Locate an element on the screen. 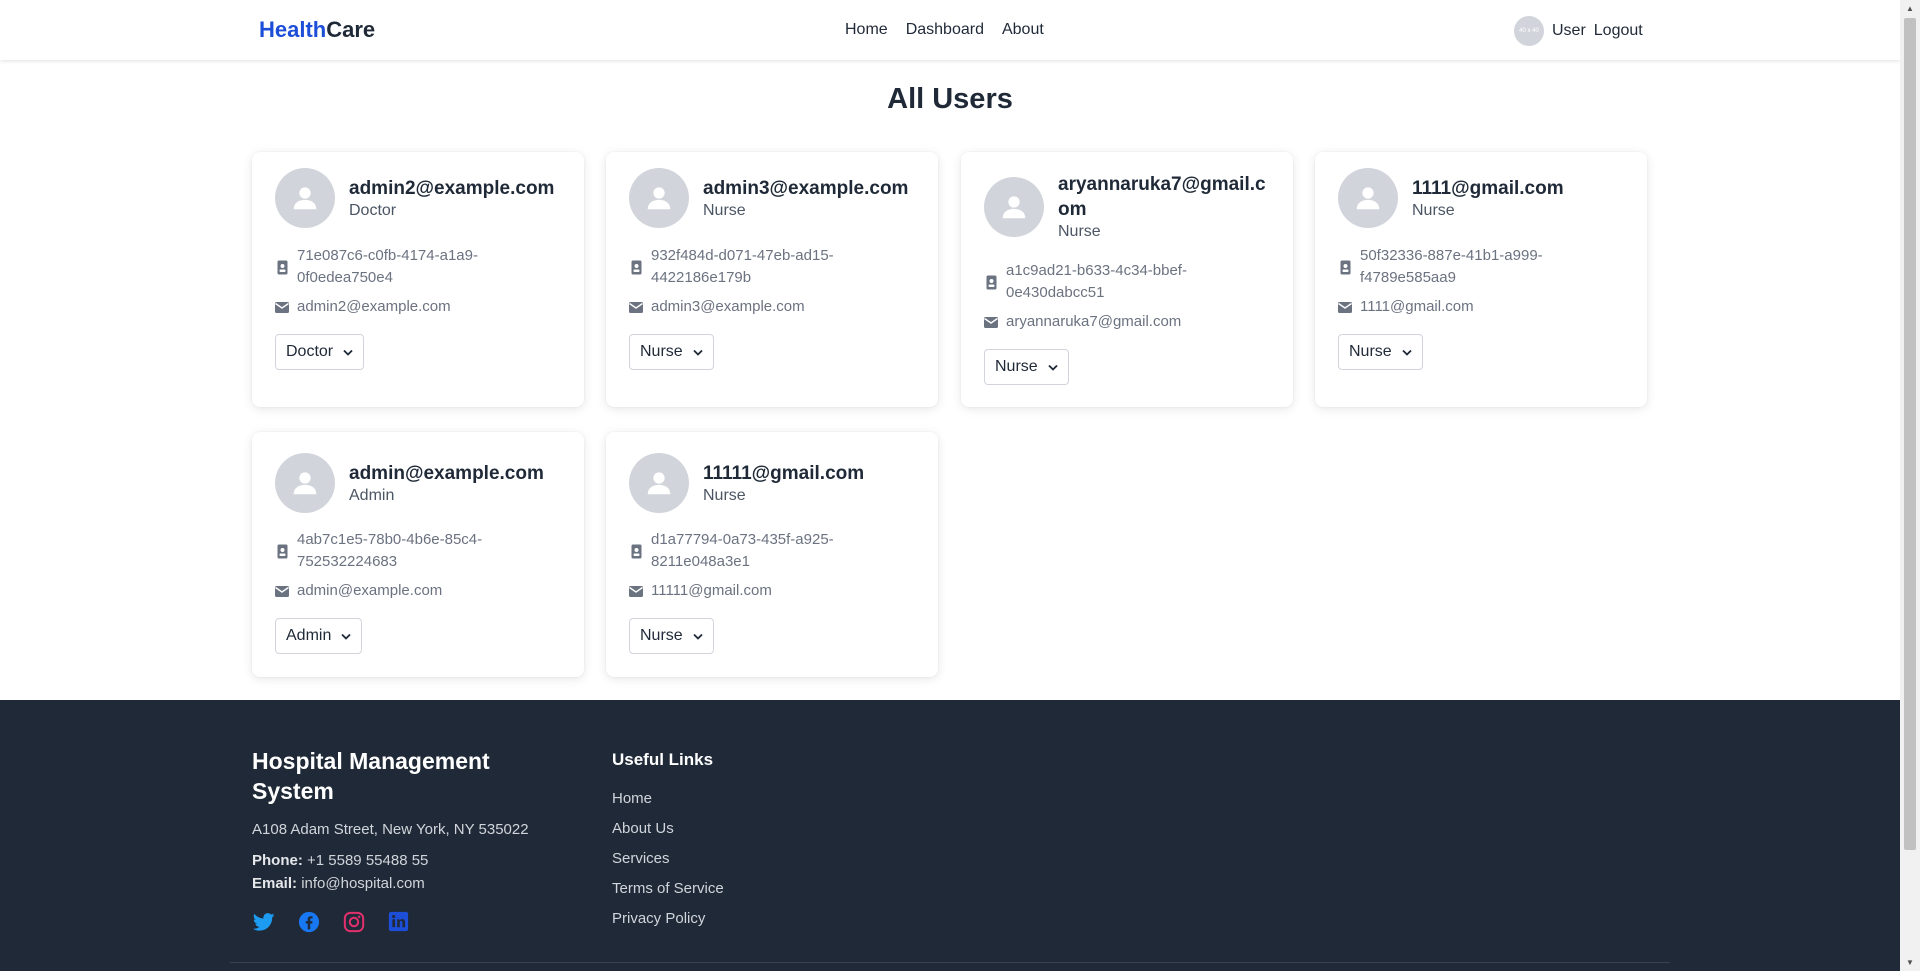  role-select-value: Doctor is located at coordinates (310, 351).